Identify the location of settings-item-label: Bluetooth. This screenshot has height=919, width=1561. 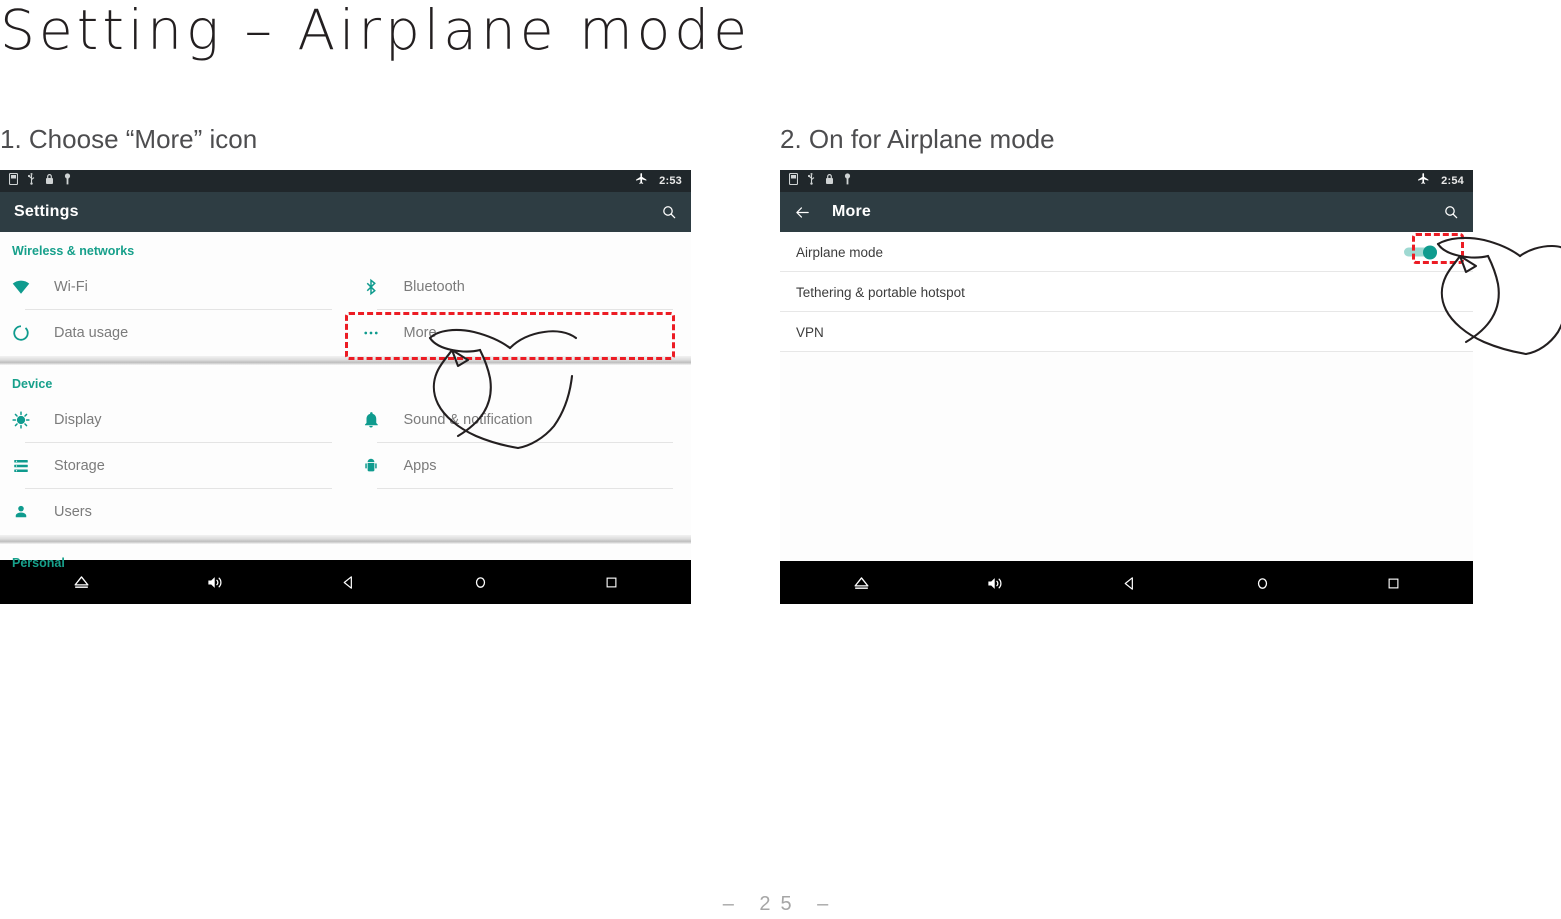
(434, 287).